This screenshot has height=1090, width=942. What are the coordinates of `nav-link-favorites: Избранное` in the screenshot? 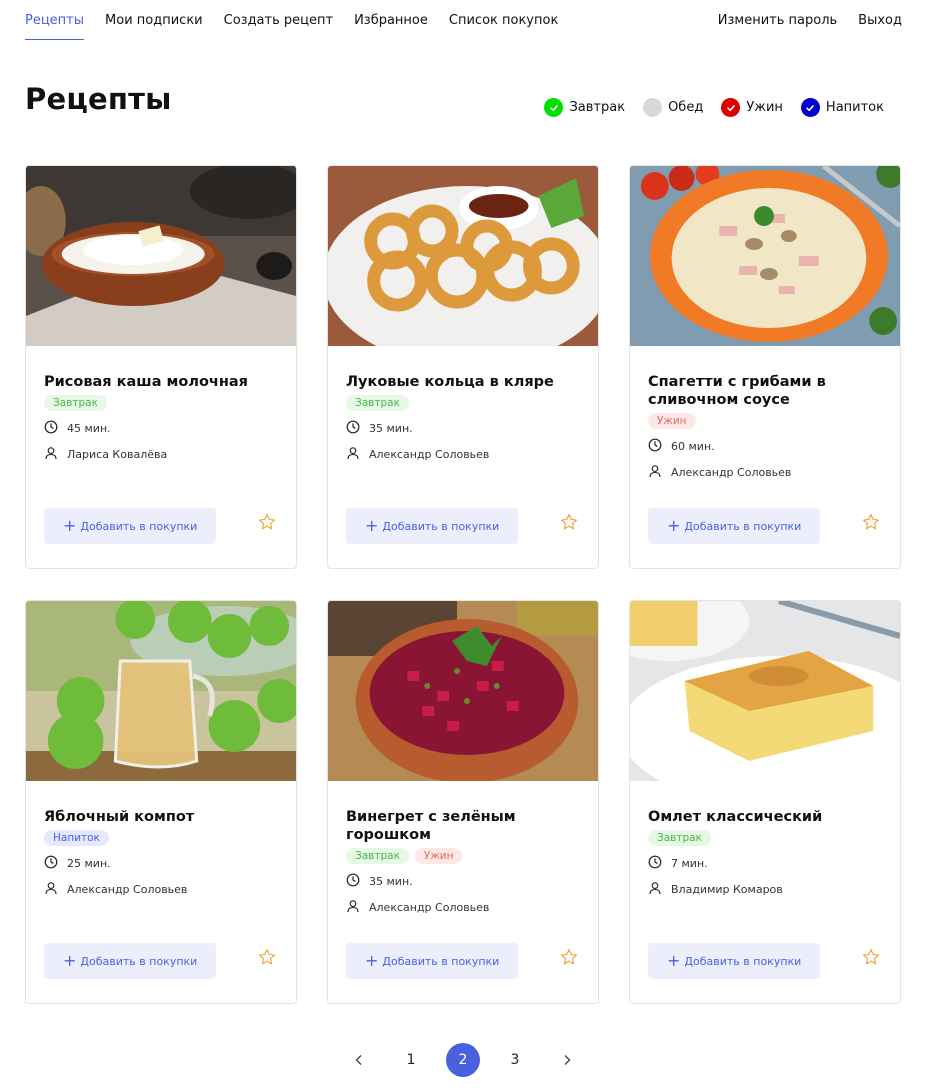 It's located at (391, 26).